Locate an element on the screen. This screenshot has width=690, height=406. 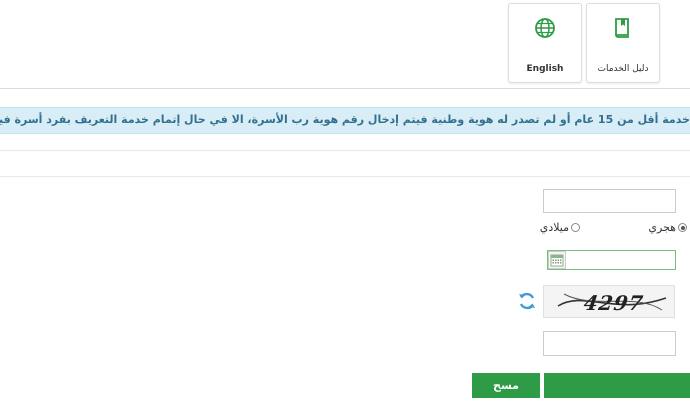
radio-hijri-circle is located at coordinates (682, 227).